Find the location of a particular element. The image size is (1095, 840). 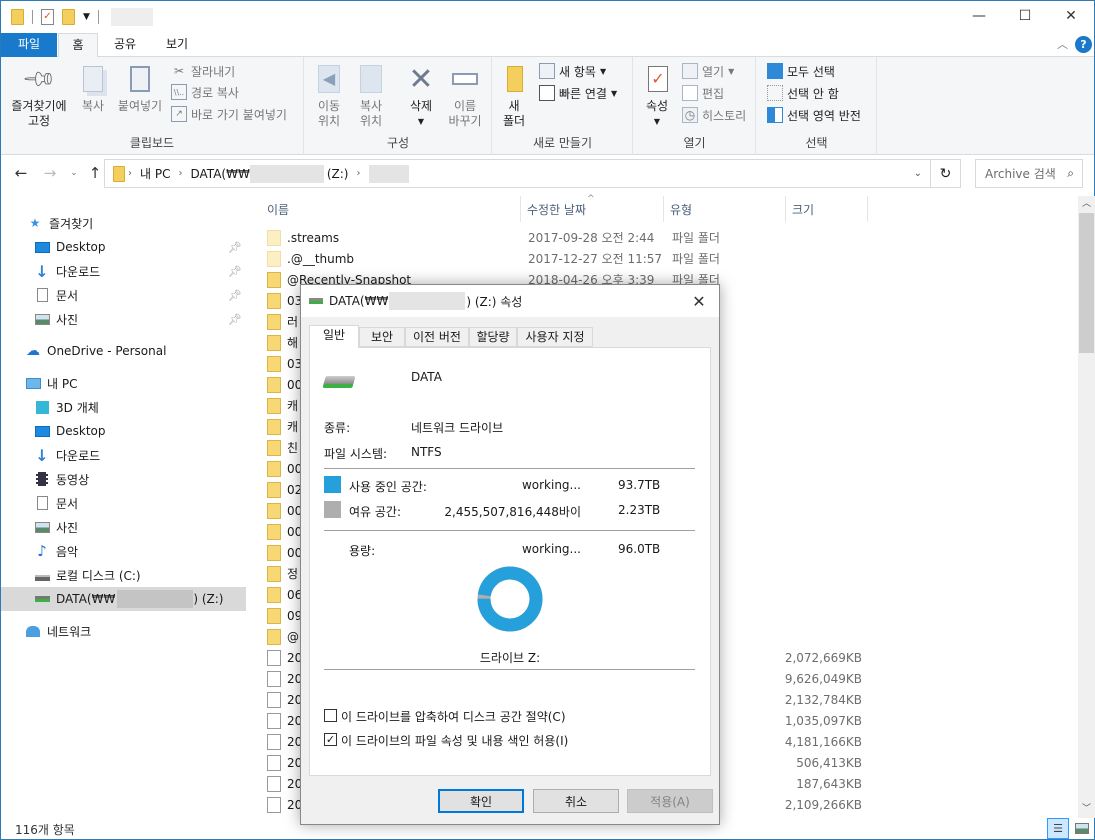

search-input: Archive 검색 is located at coordinates (1020, 173).